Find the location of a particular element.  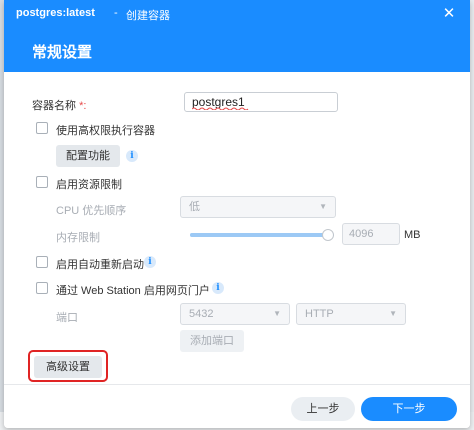

cpu-priority-select: 低 ▼ is located at coordinates (258, 207).